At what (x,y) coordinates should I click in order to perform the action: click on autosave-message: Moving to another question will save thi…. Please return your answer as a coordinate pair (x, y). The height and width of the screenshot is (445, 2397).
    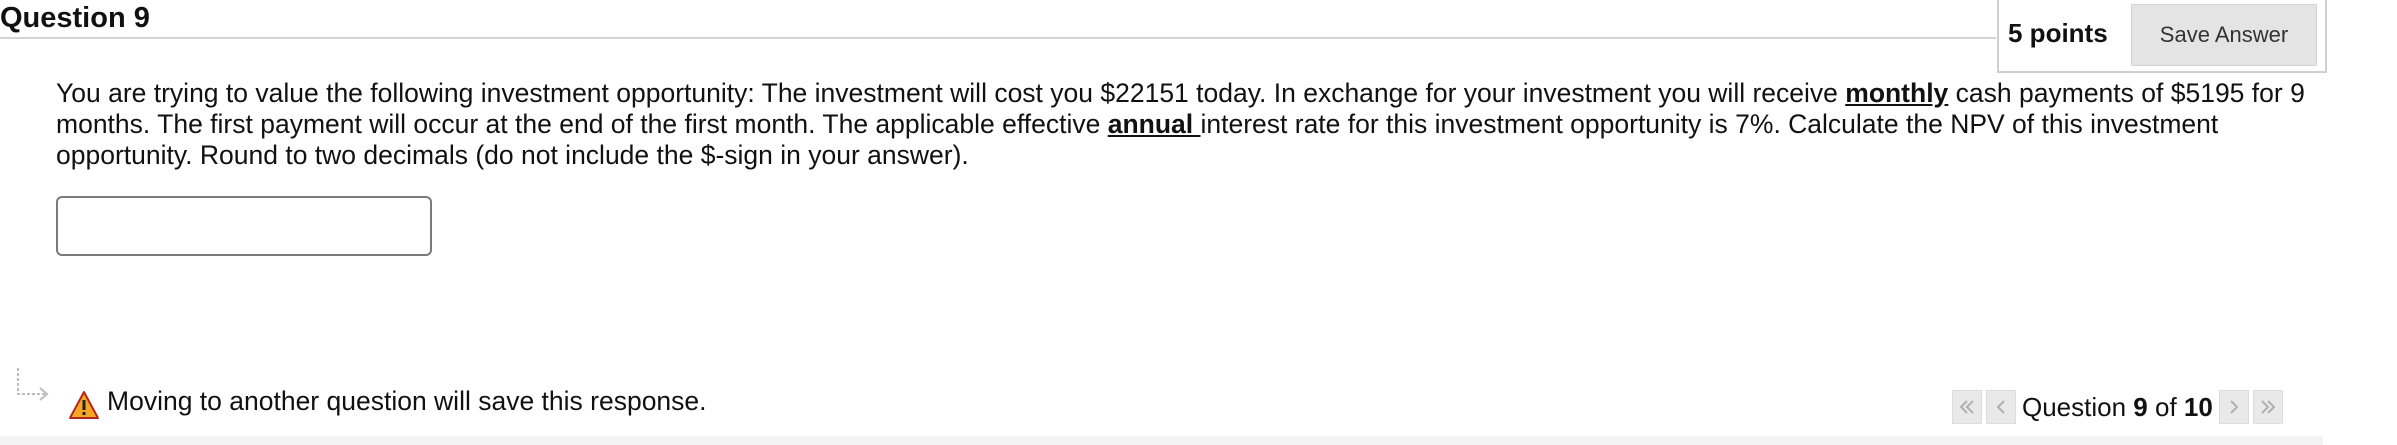
    Looking at the image, I should click on (407, 401).